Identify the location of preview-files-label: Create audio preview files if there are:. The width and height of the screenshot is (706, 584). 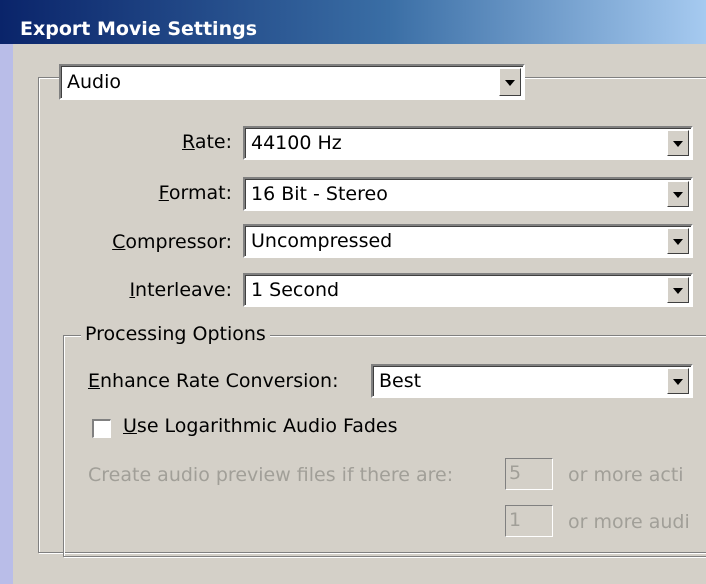
(271, 475).